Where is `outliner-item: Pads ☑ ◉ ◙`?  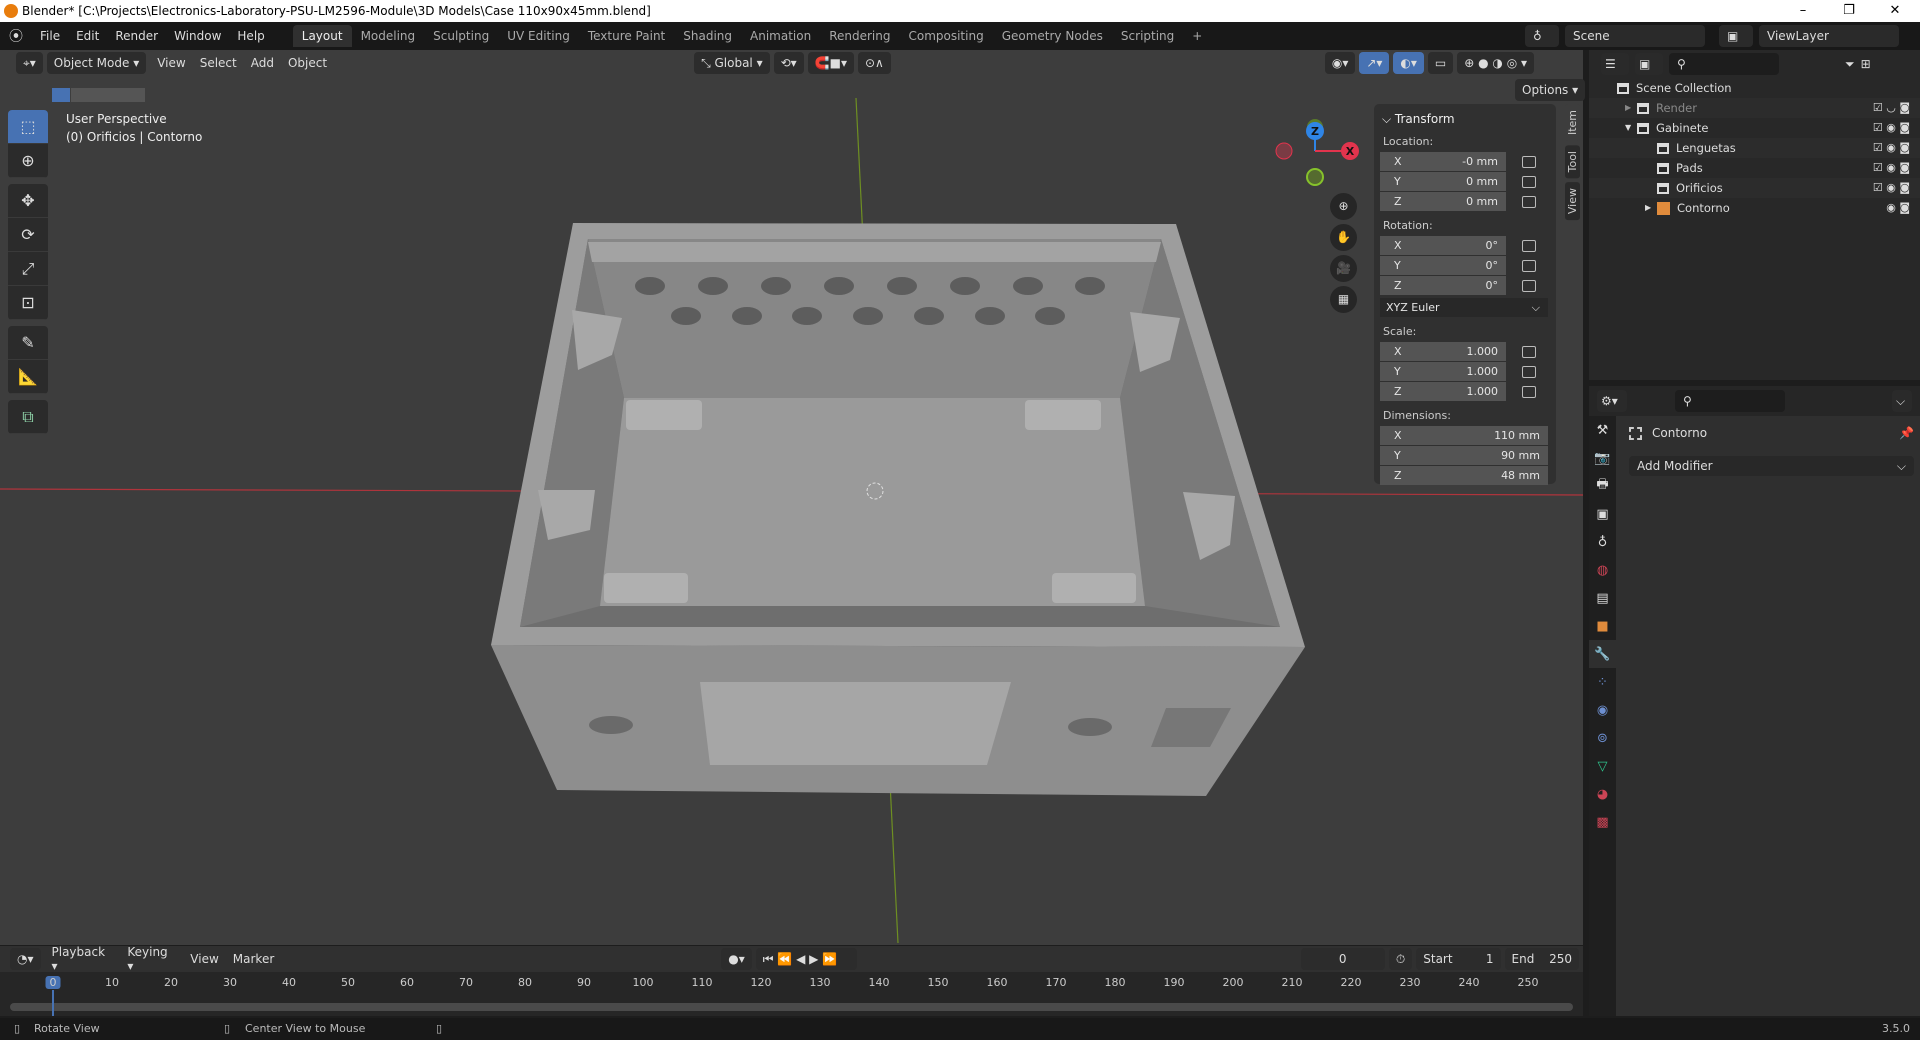
outliner-item: Pads ☑ ◉ ◙ is located at coordinates (1754, 168).